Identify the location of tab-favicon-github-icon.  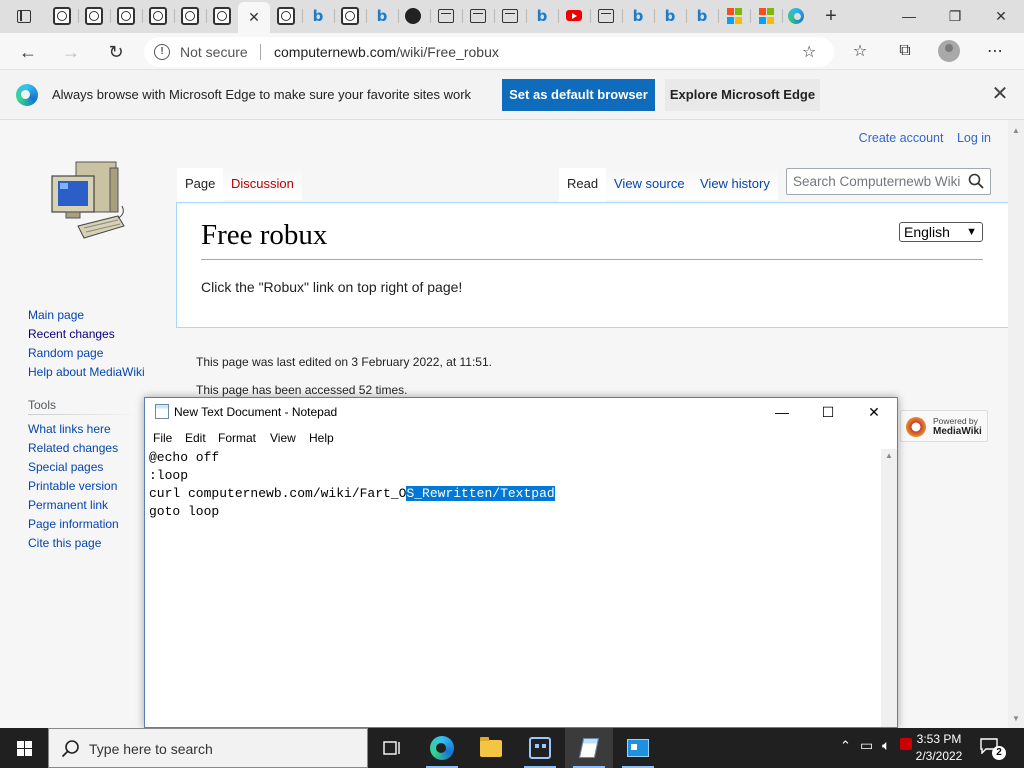
(413, 16).